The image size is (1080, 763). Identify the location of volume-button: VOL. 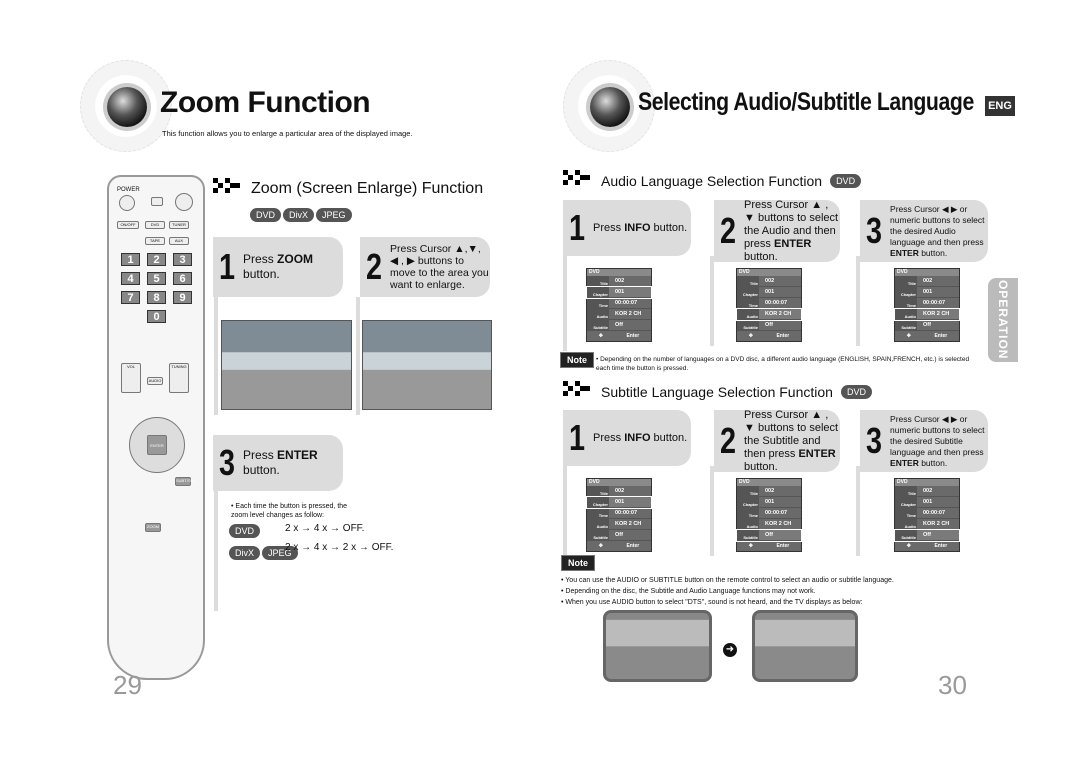
(131, 378).